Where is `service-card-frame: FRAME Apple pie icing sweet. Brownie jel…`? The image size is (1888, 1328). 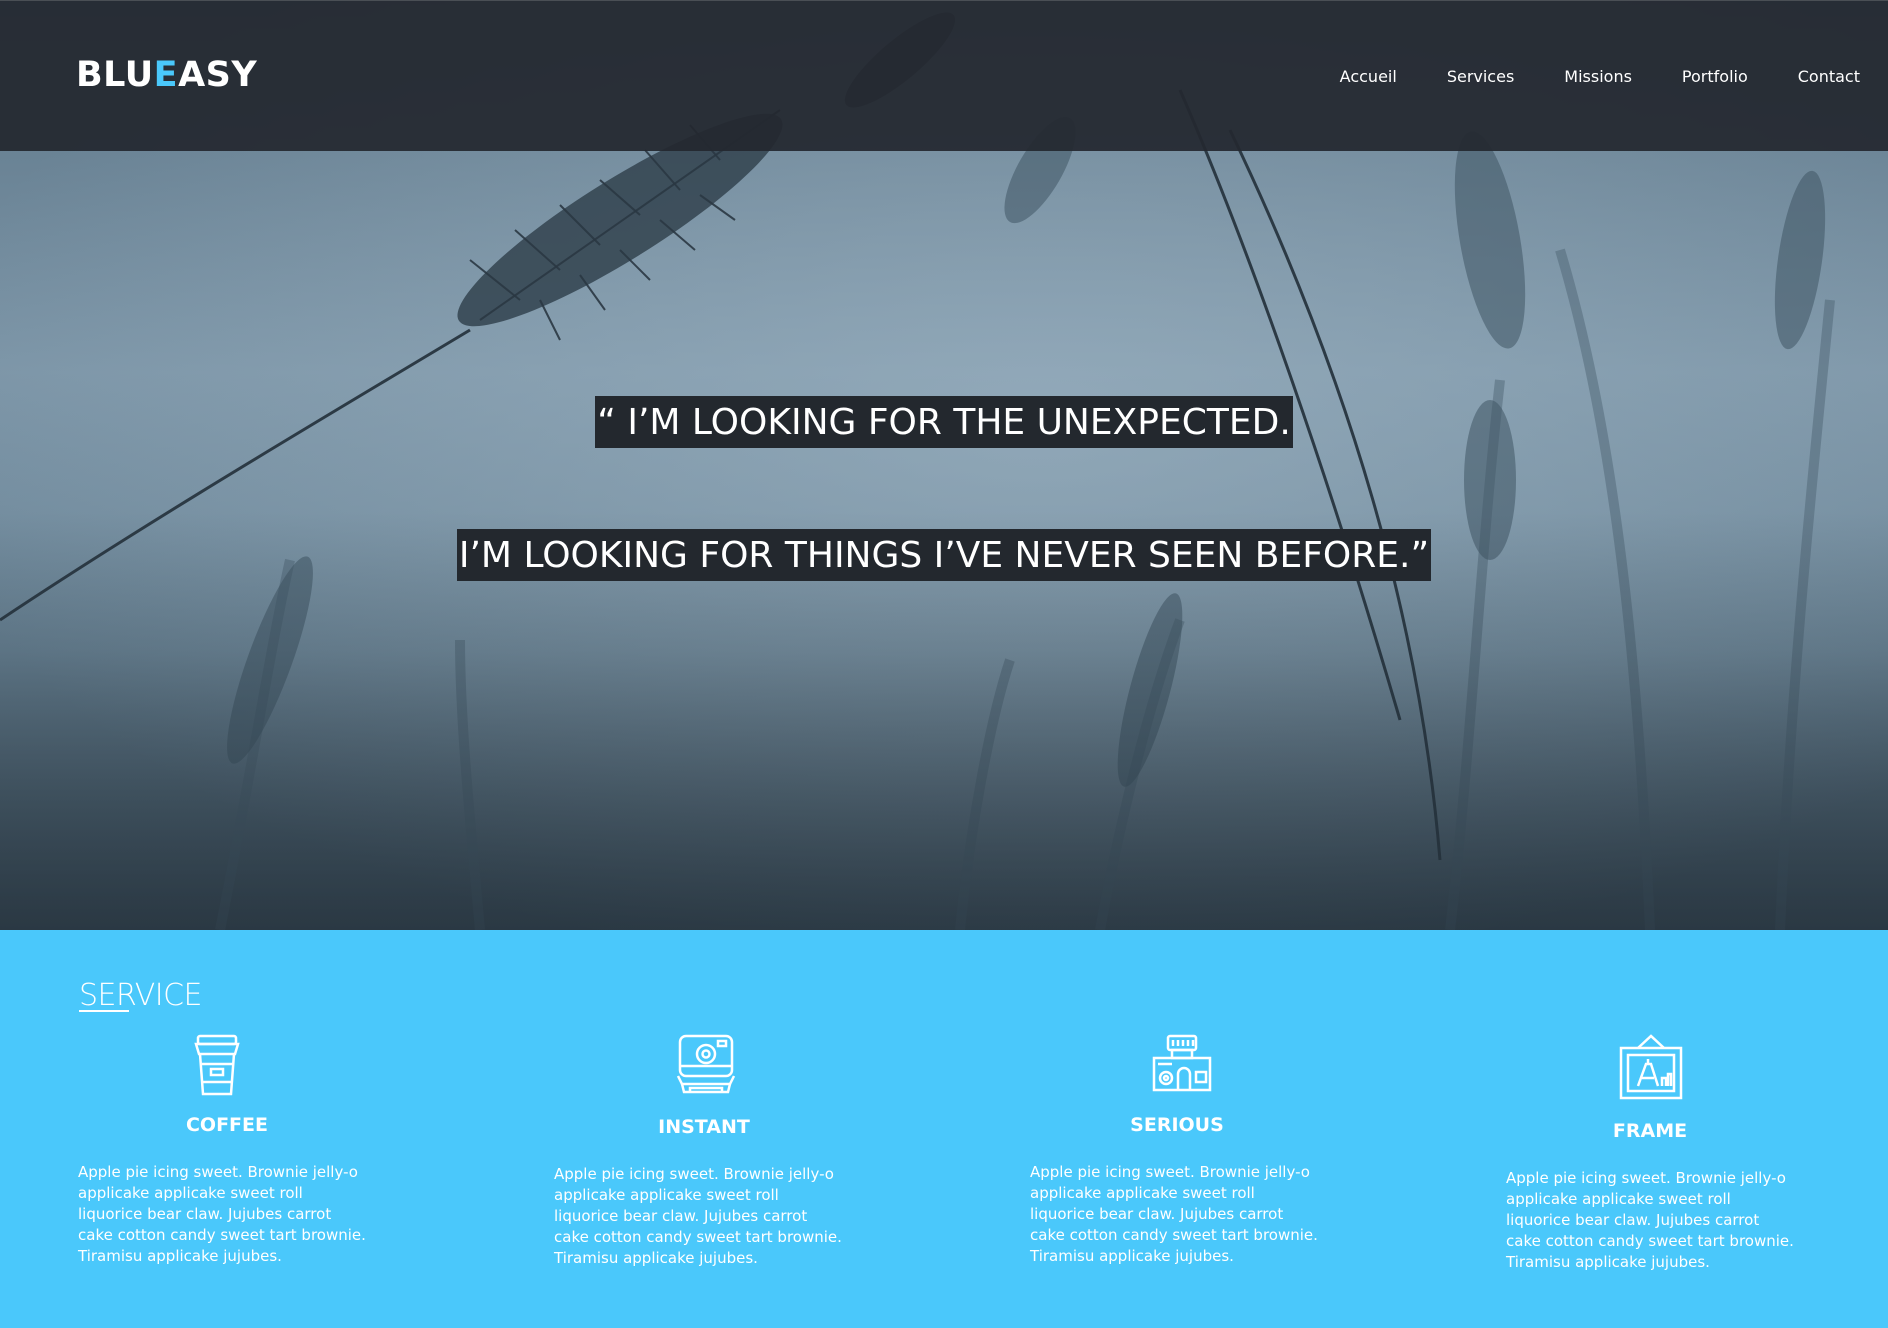
service-card-frame: FRAME Apple pie icing sweet. Brownie jel… is located at coordinates (1656, 1170).